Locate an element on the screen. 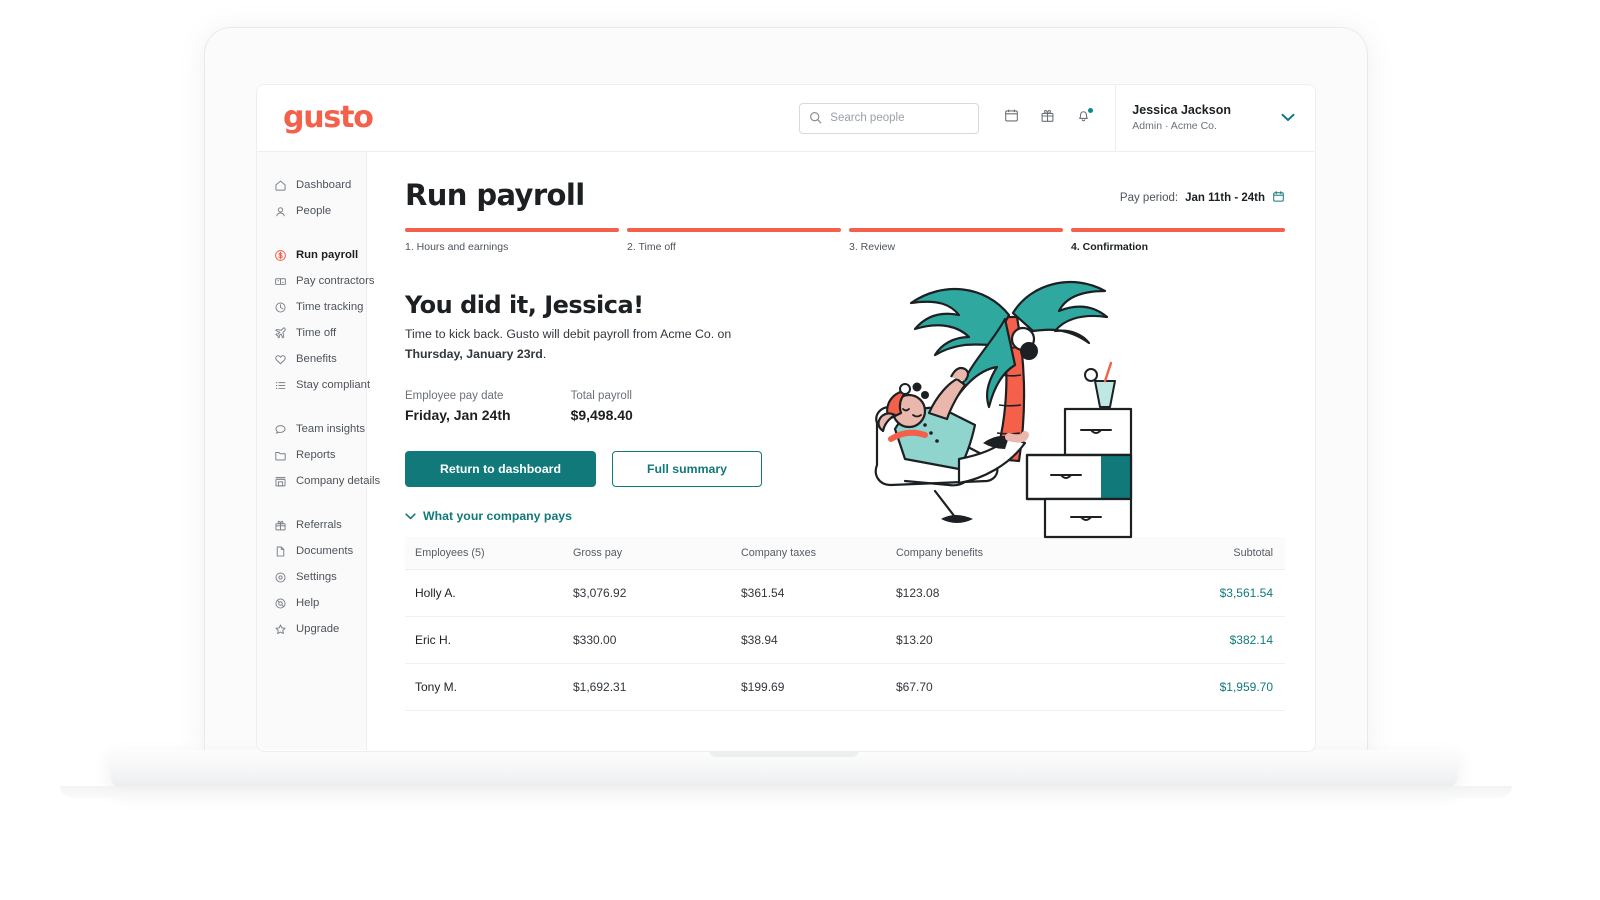 The width and height of the screenshot is (1600, 900). page-title: Run payroll is located at coordinates (495, 195).